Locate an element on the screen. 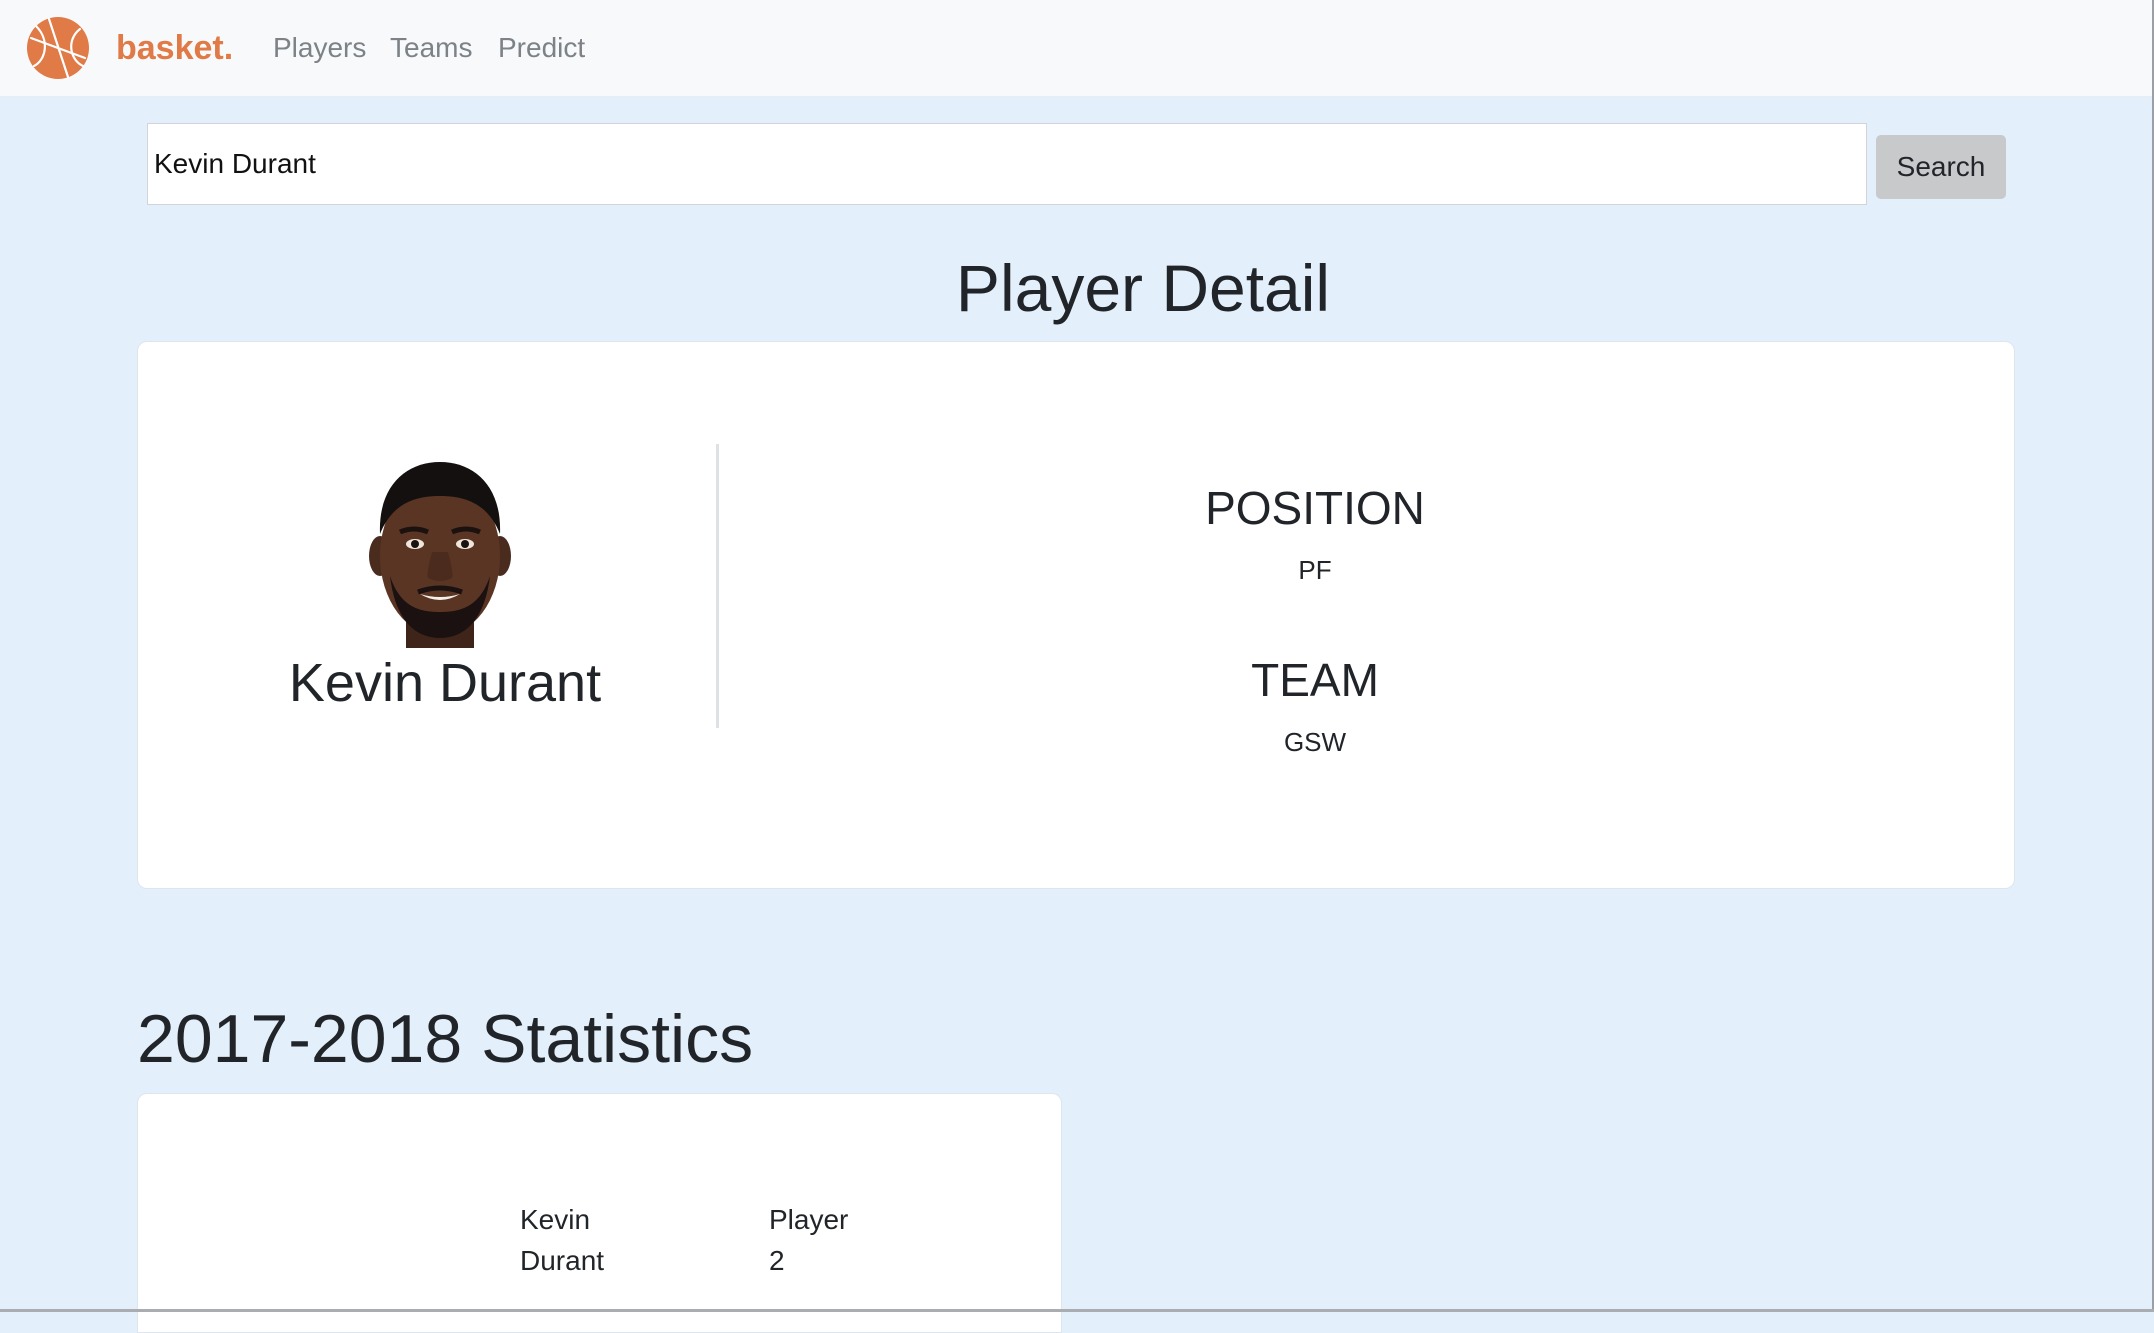 The image size is (2154, 1333). nav-link-teams: Teams is located at coordinates (431, 48).